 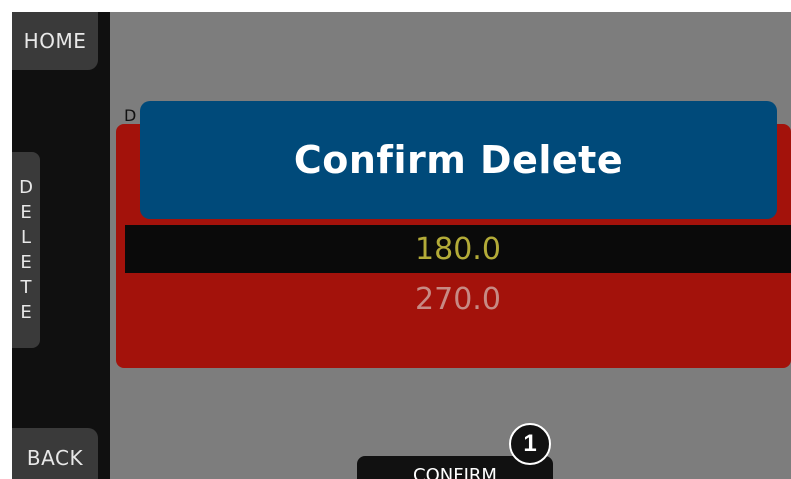 I want to click on sidebar: HOME D E L E T E BACK, so click(x=61, y=245).